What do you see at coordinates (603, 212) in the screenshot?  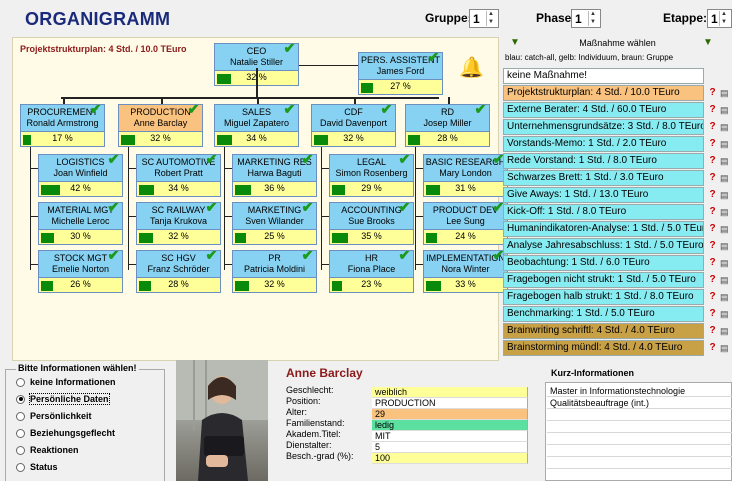 I see `measure-item: Kick-Off: 1 Std. / 8.0 TEuro` at bounding box center [603, 212].